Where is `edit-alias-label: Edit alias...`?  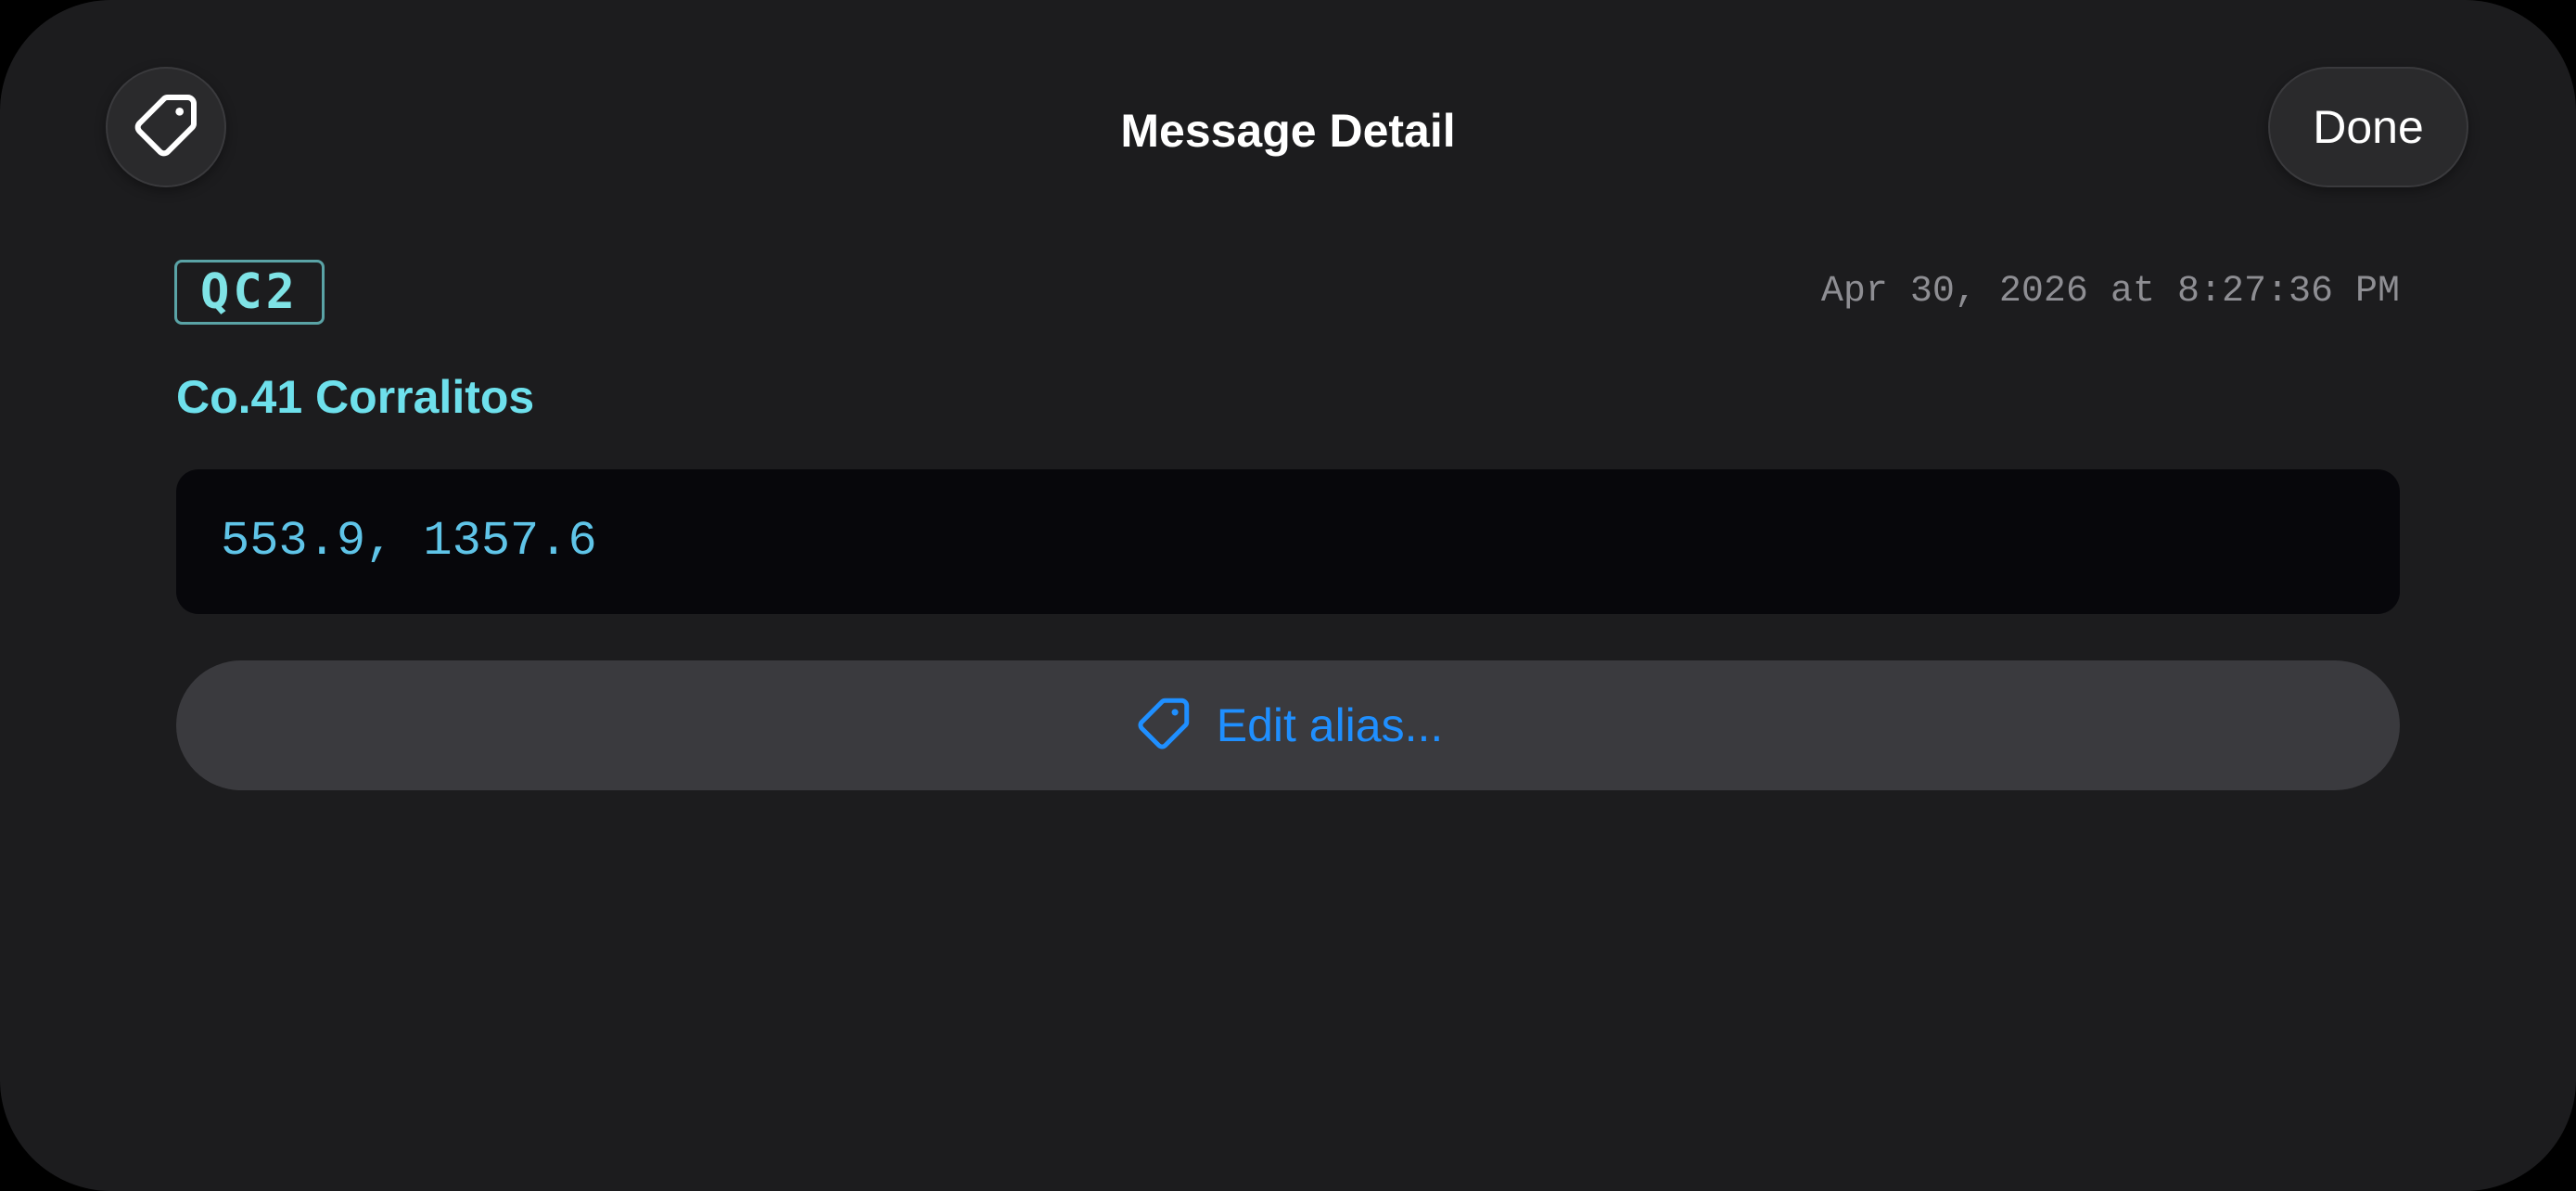
edit-alias-label: Edit alias... is located at coordinates (1330, 725).